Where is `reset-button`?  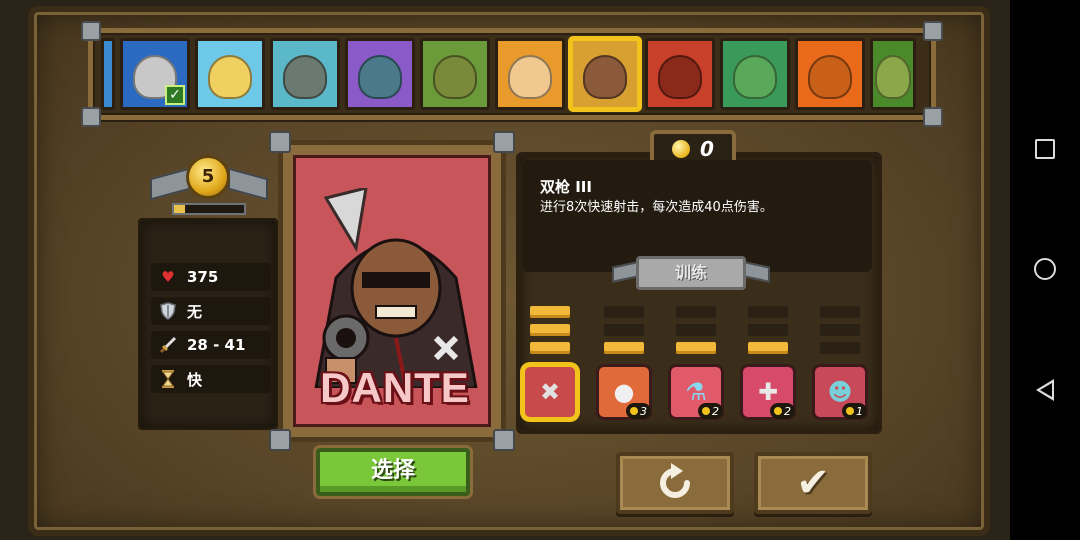
reset-button is located at coordinates (675, 483).